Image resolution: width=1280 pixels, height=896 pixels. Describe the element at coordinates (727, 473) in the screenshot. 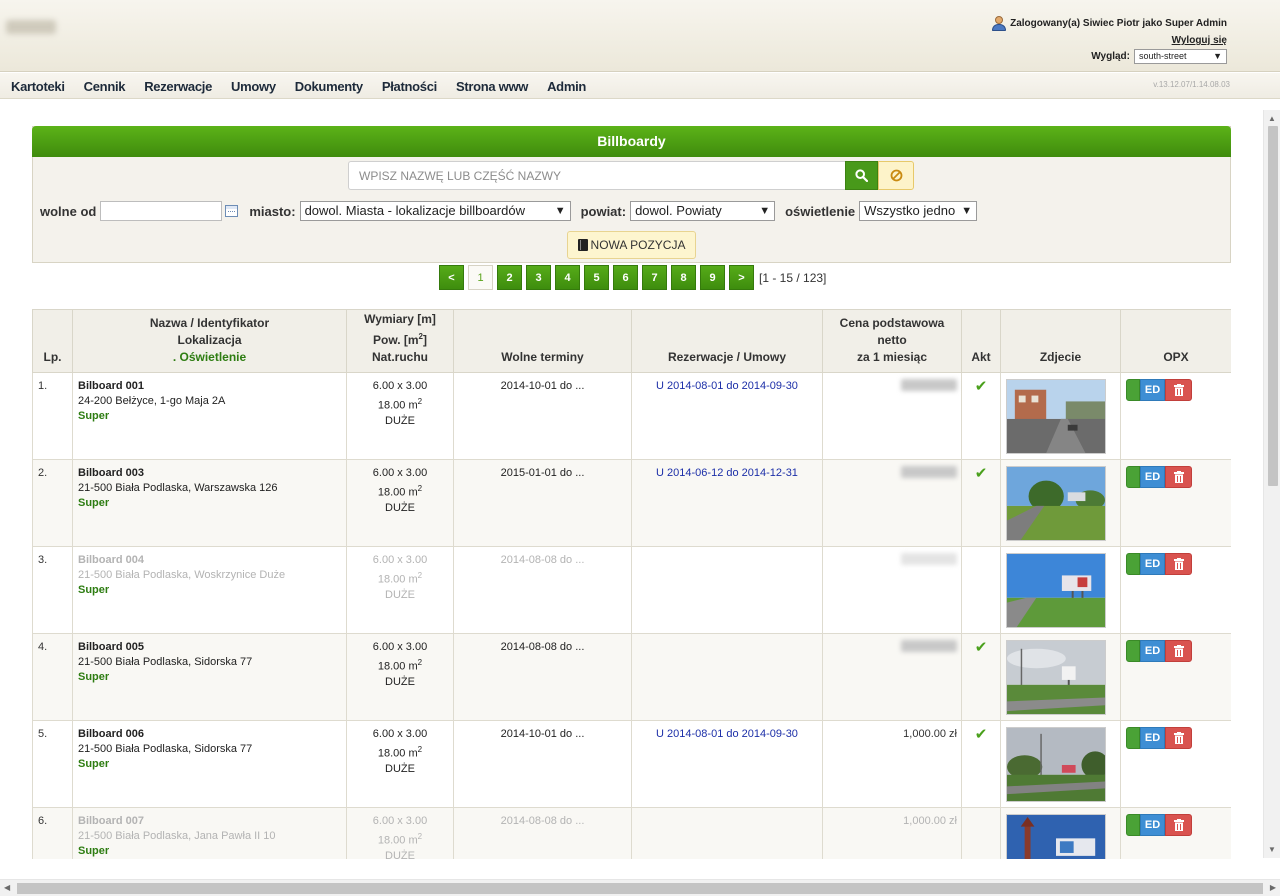

I see `reservation-link: U 2014-06-12 do 2014-12-31` at that location.